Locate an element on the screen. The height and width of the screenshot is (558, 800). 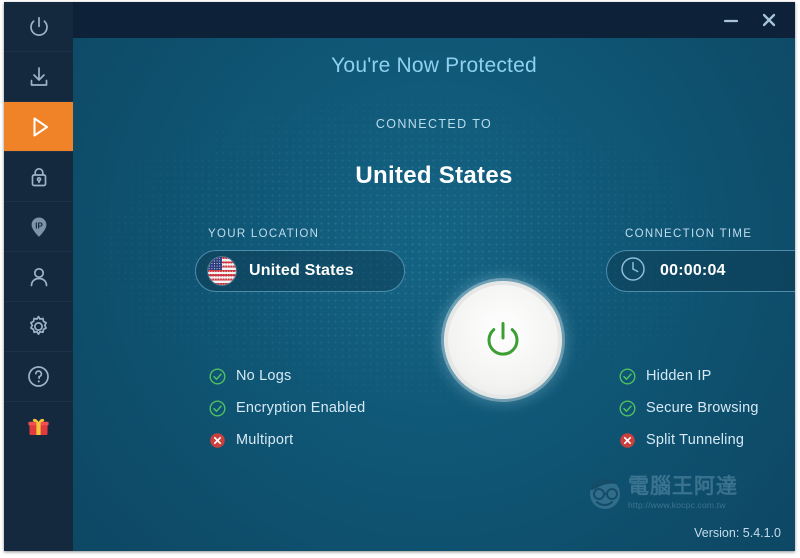
ip-pin-icon: IP is located at coordinates (39, 227).